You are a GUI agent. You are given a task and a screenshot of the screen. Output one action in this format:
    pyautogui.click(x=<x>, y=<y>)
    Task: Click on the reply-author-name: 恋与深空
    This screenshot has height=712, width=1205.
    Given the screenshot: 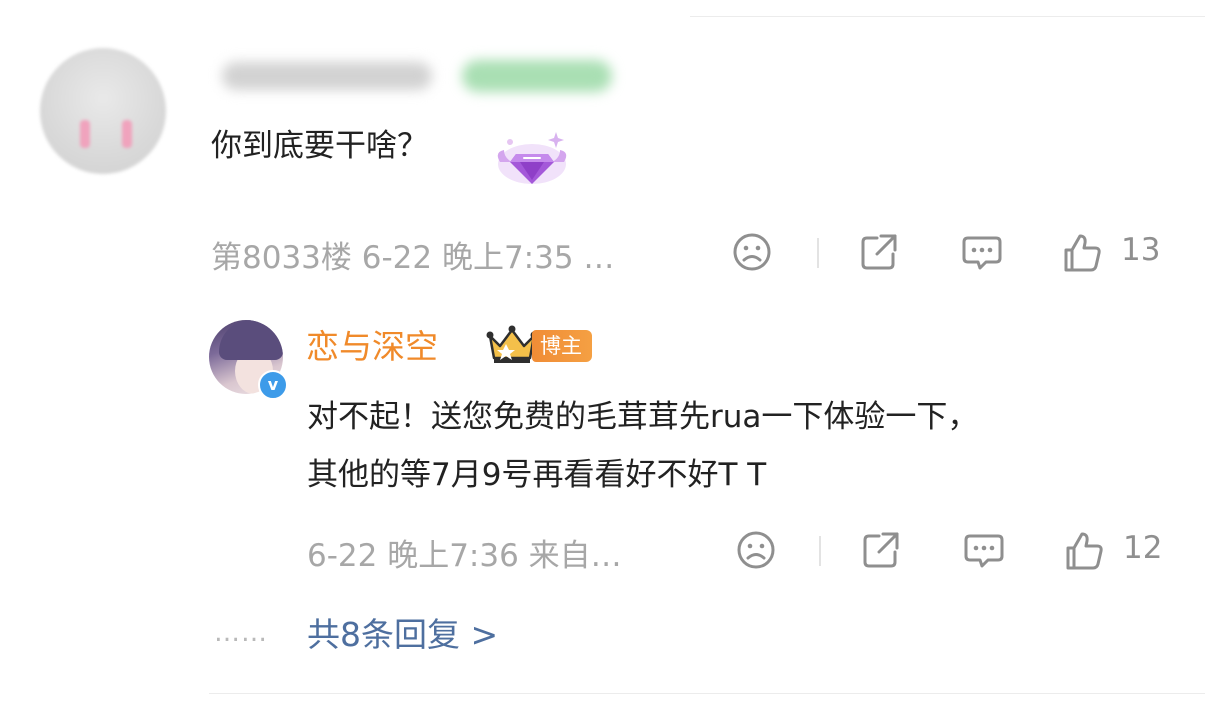 What is the action you would take?
    pyautogui.click(x=372, y=347)
    